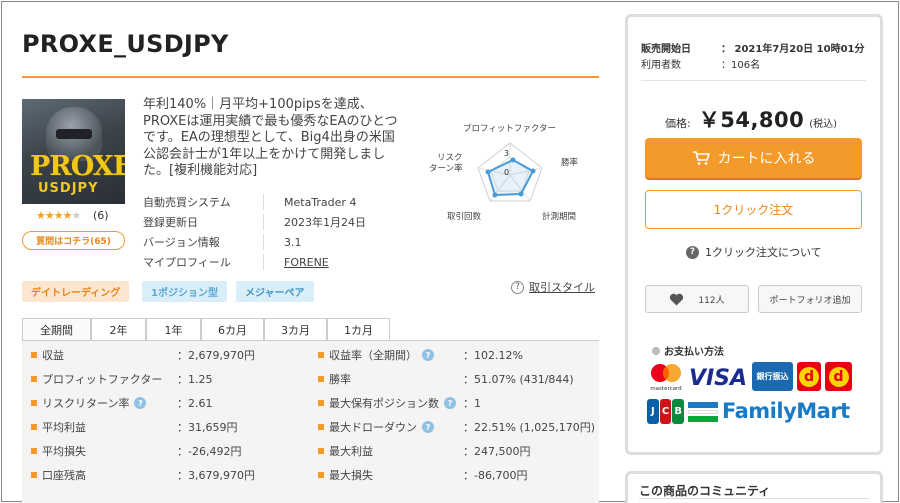  What do you see at coordinates (170, 222) in the screenshot?
I see `spec-key: 登録更新日` at bounding box center [170, 222].